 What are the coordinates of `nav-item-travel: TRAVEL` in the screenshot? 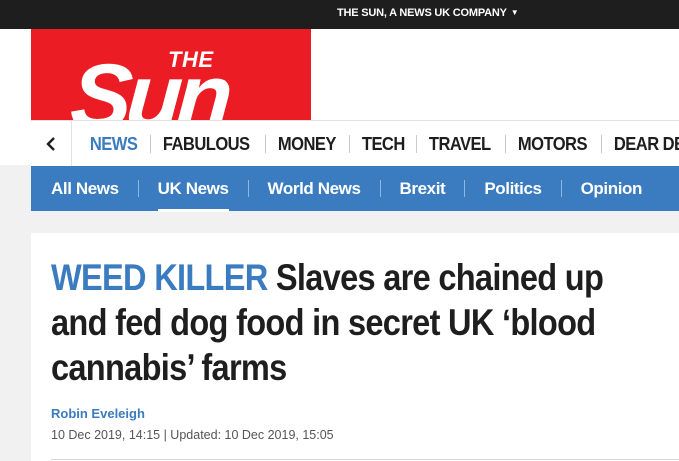 It's located at (459, 144).